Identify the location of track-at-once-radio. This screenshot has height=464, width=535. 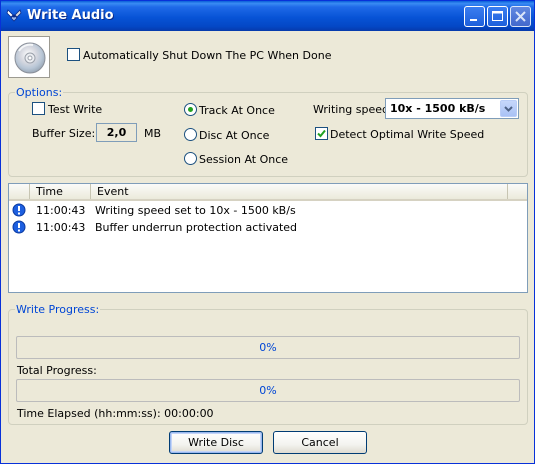
(190, 109).